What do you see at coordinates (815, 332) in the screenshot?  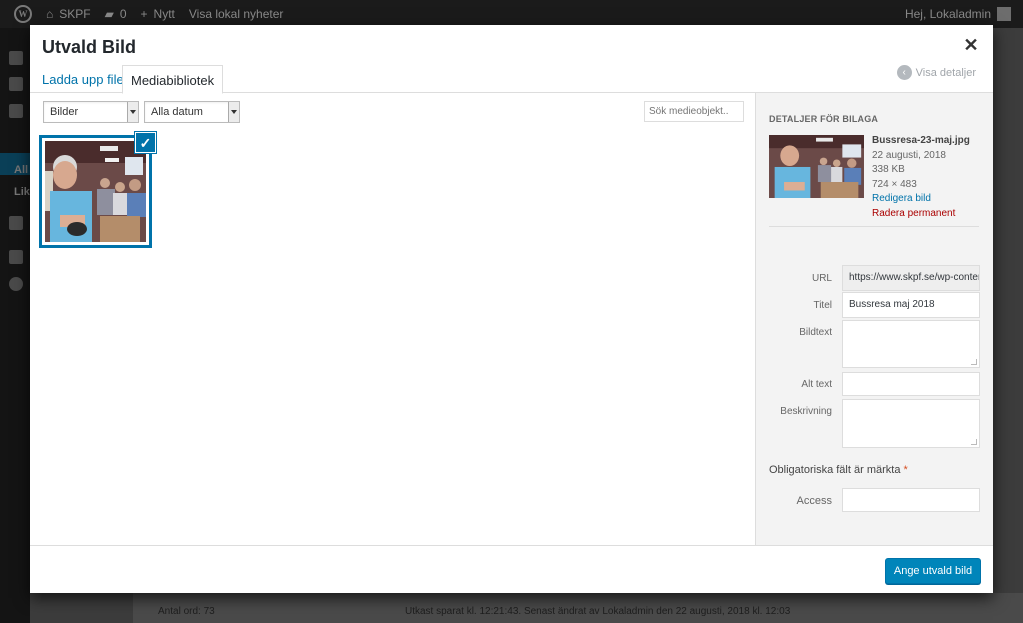 I see `caption-label: Bildtext` at bounding box center [815, 332].